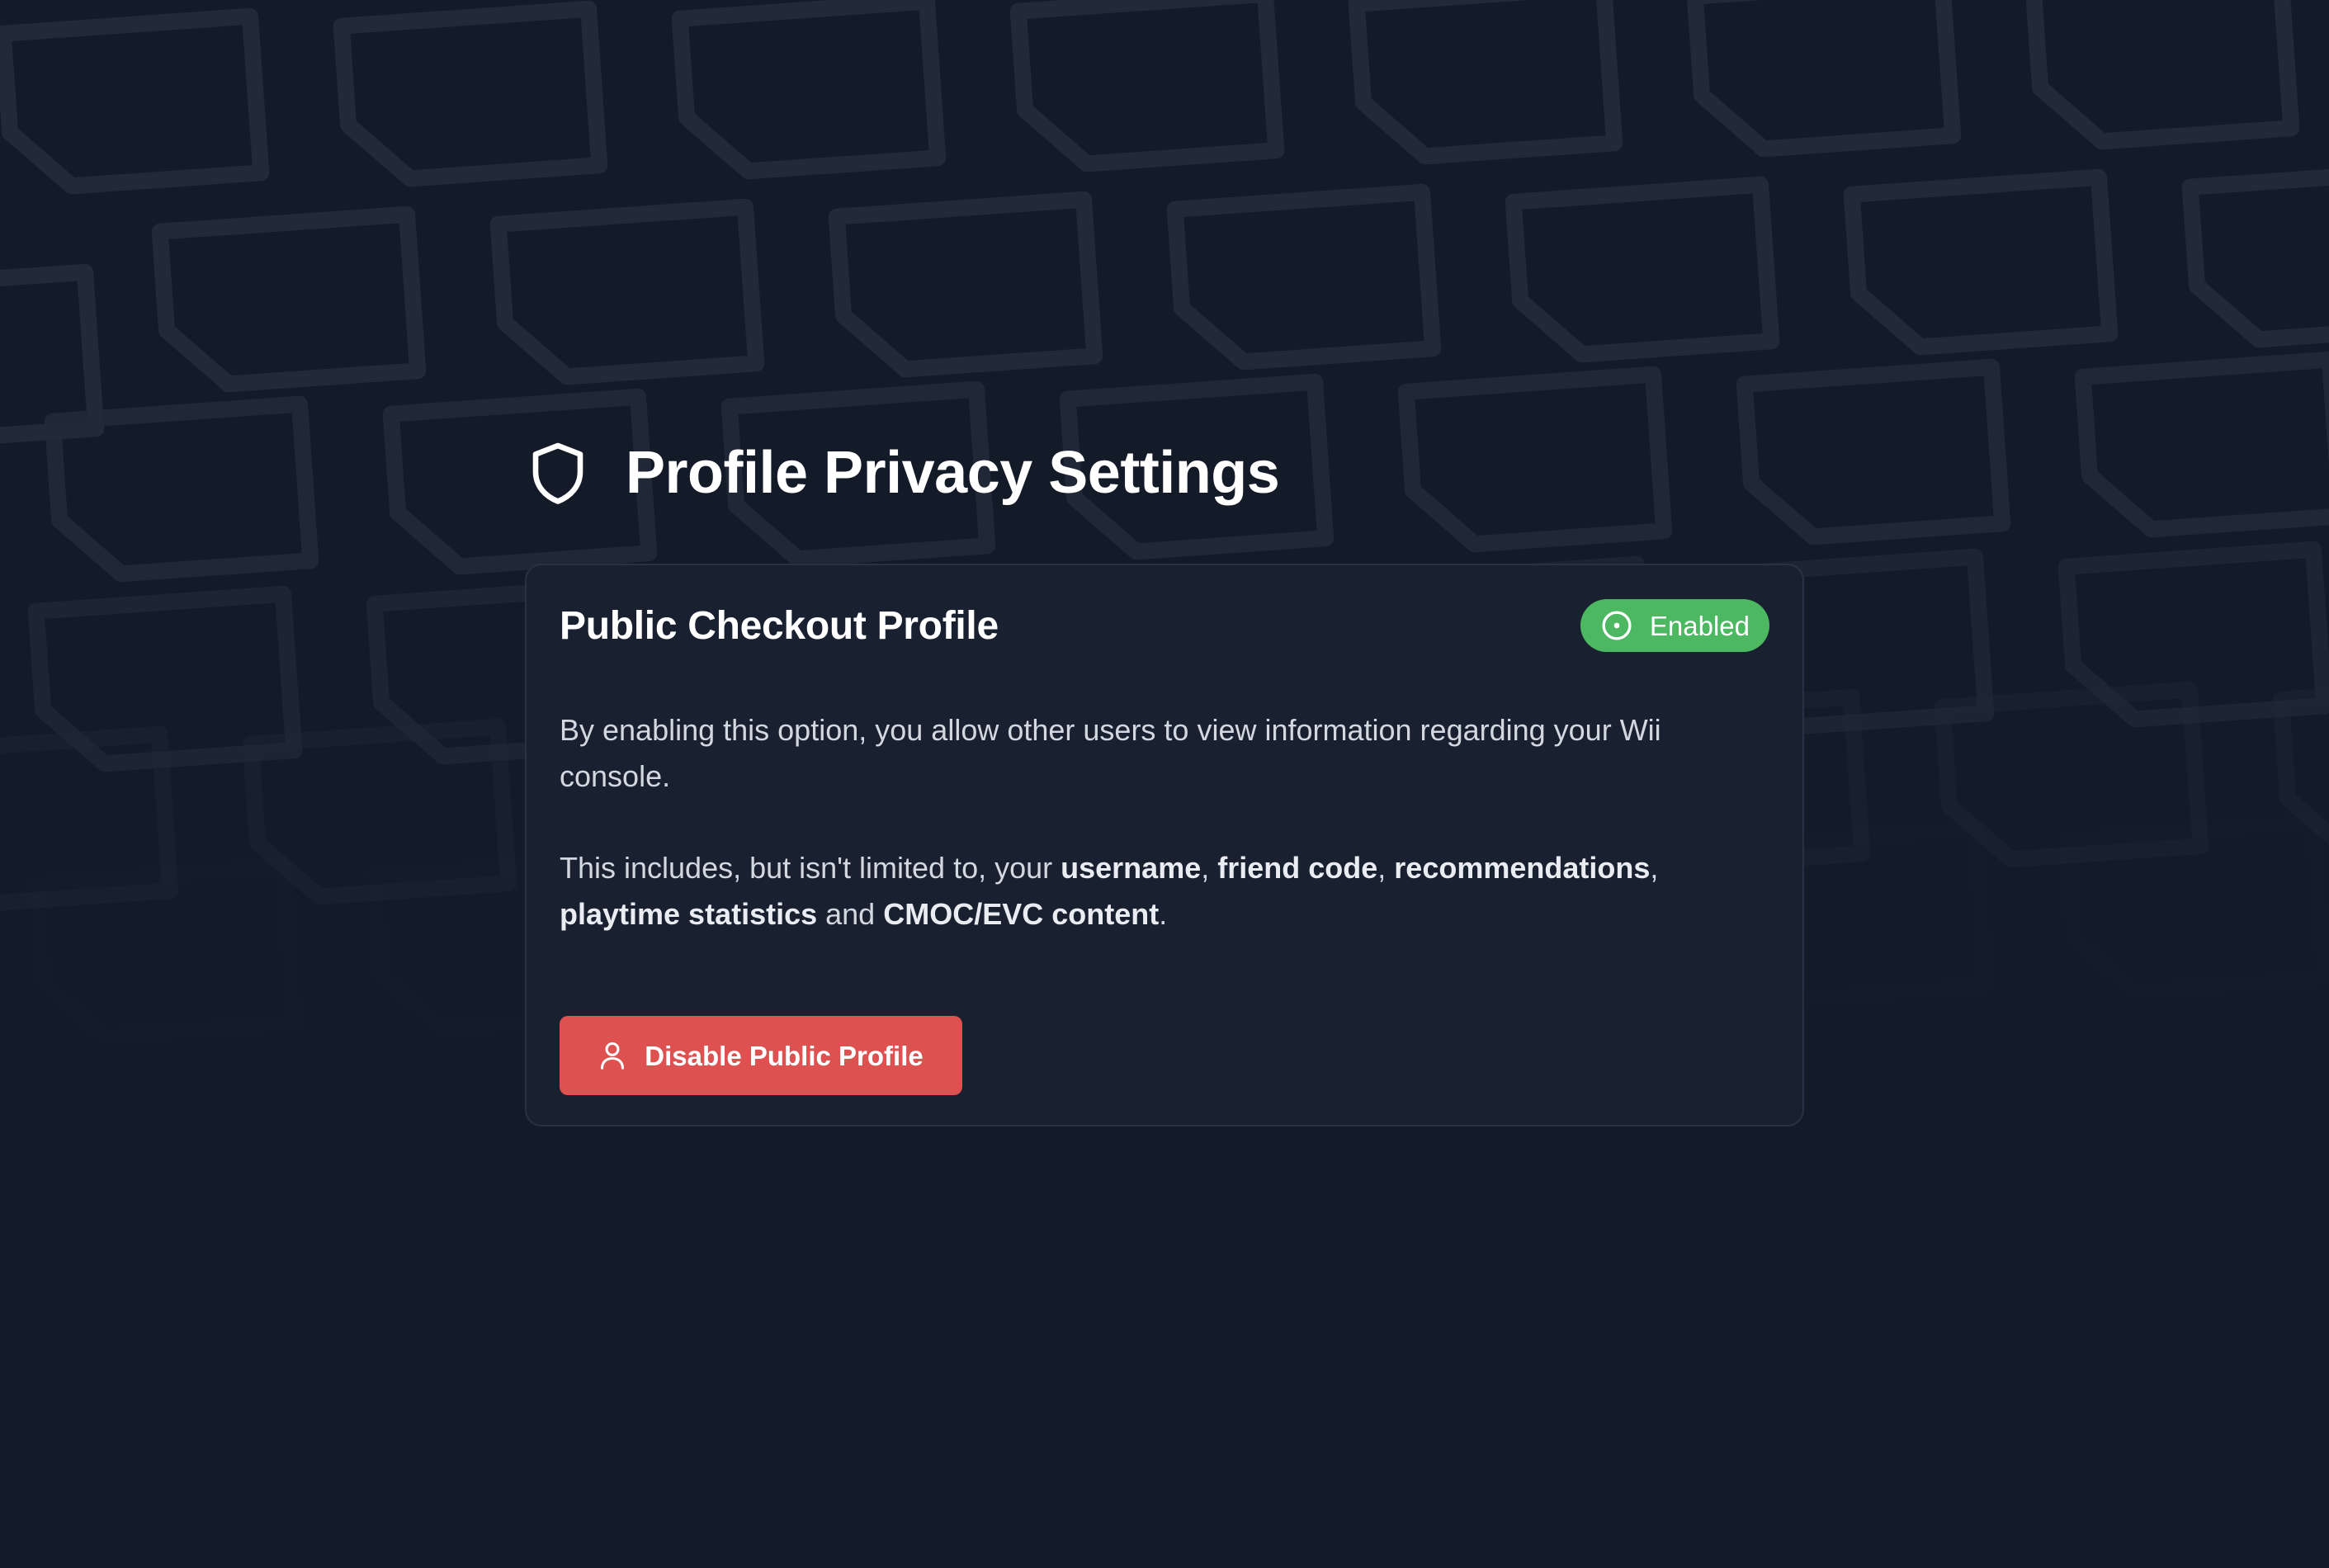  Describe the element at coordinates (1021, 914) in the screenshot. I see `include-item-cmoc-evc-content: CMOC/EVC content` at that location.